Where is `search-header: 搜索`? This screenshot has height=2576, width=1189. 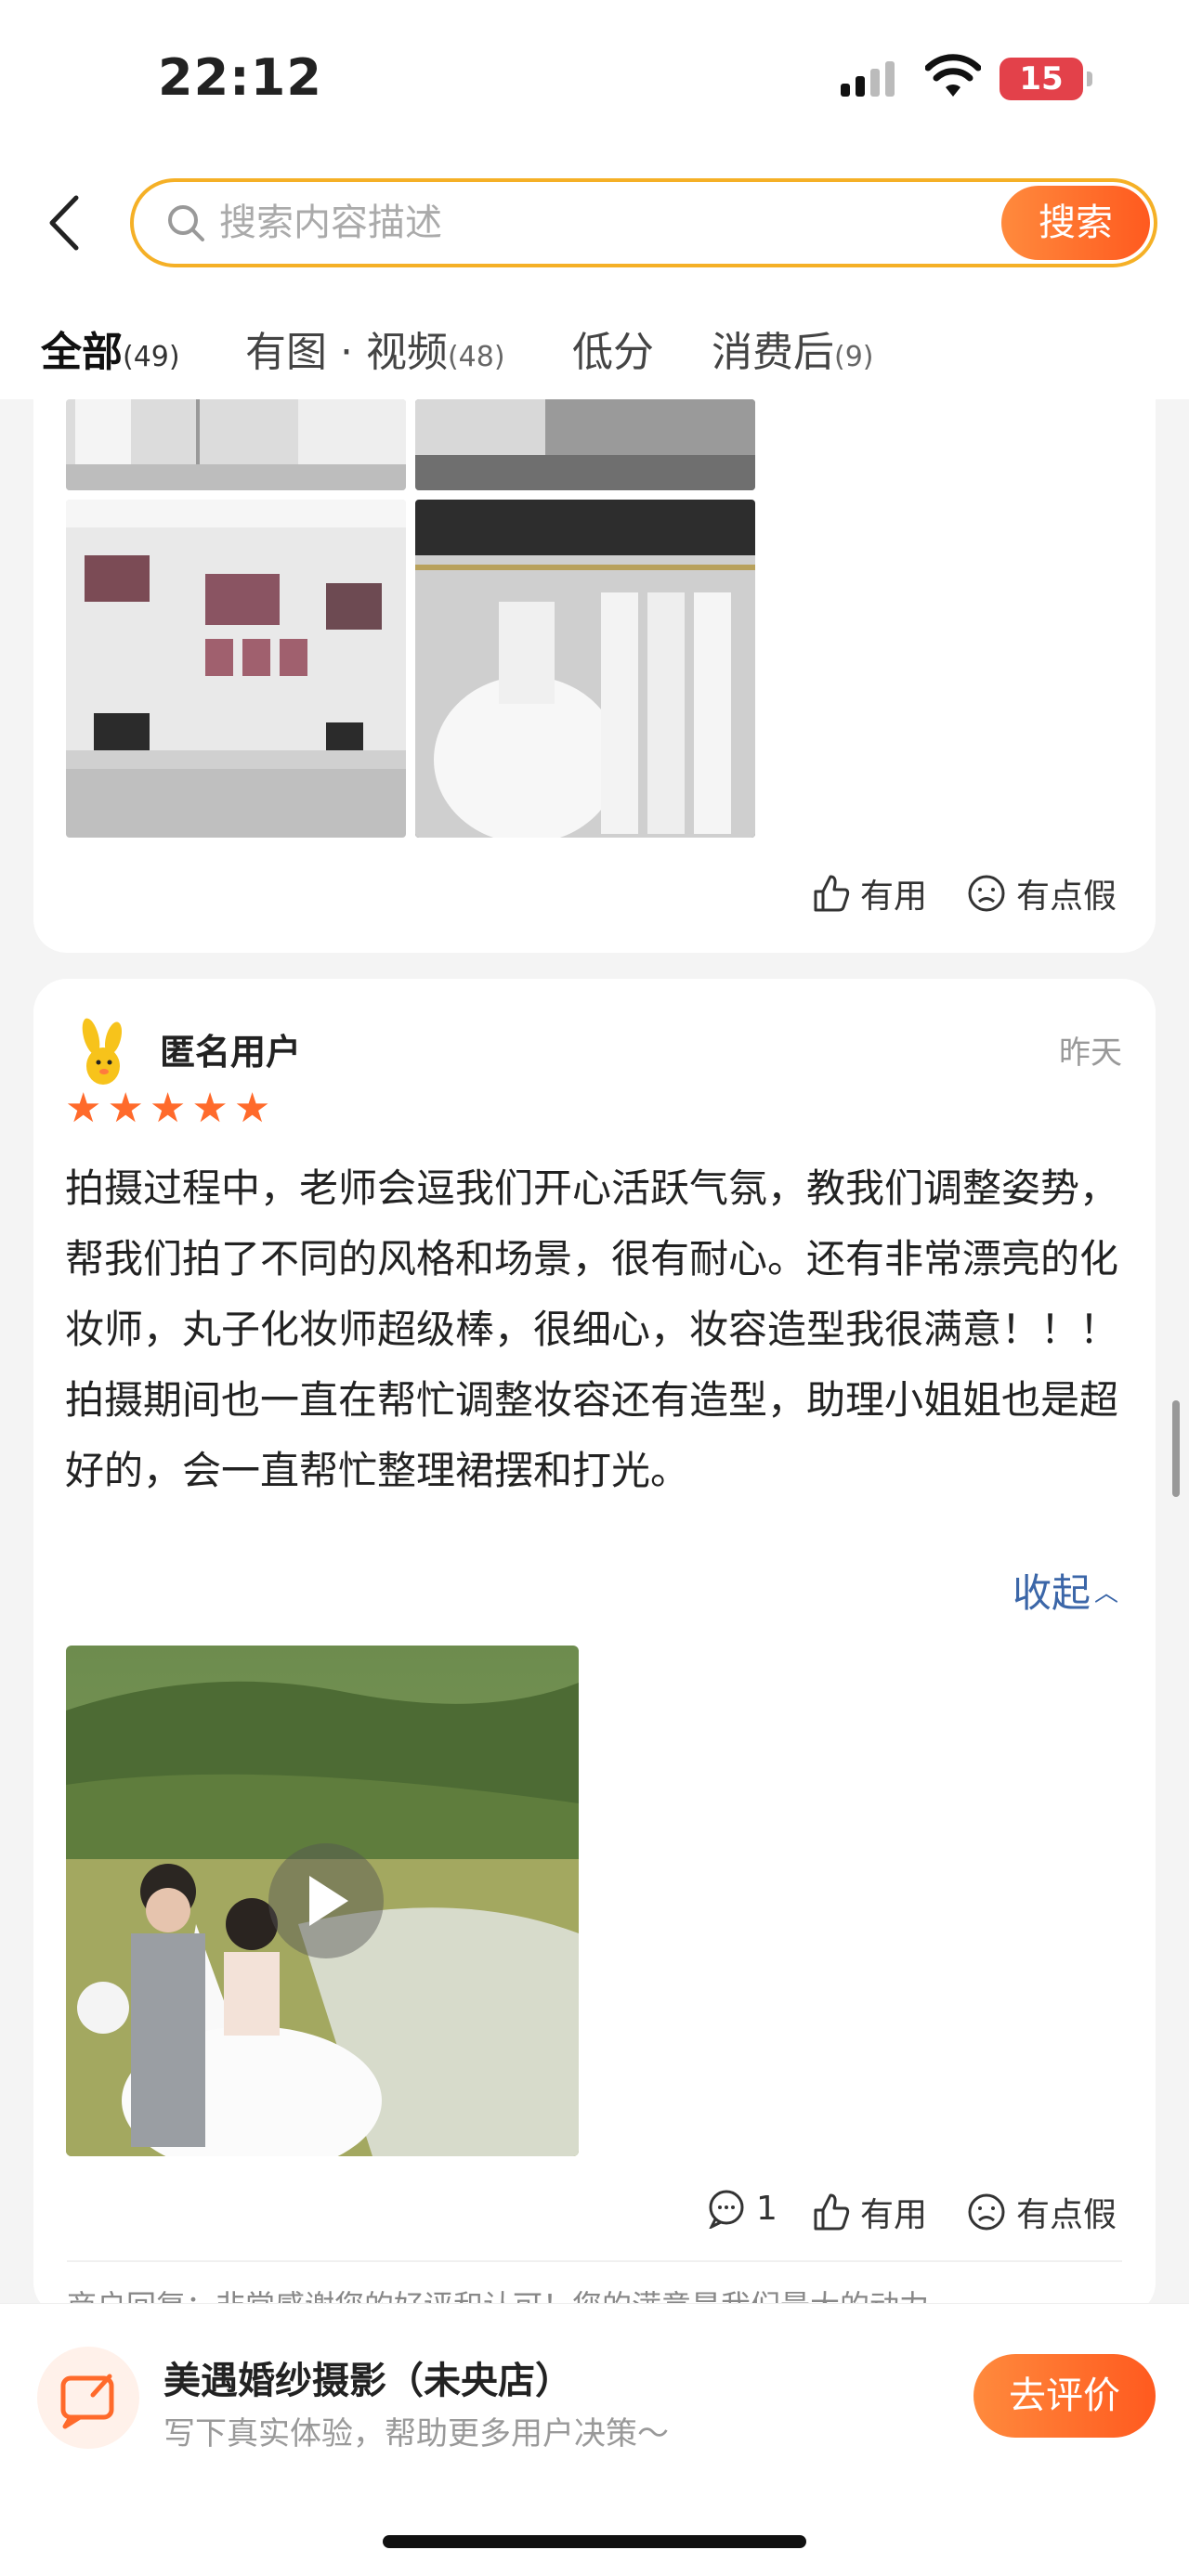 search-header: 搜索 is located at coordinates (594, 226).